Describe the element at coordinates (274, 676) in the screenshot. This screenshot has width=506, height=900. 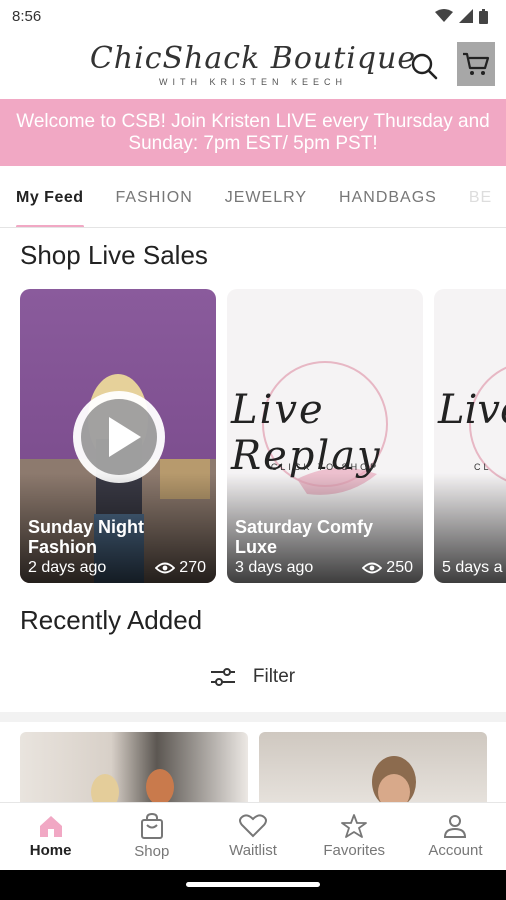
I see `filter-label: Filter` at that location.